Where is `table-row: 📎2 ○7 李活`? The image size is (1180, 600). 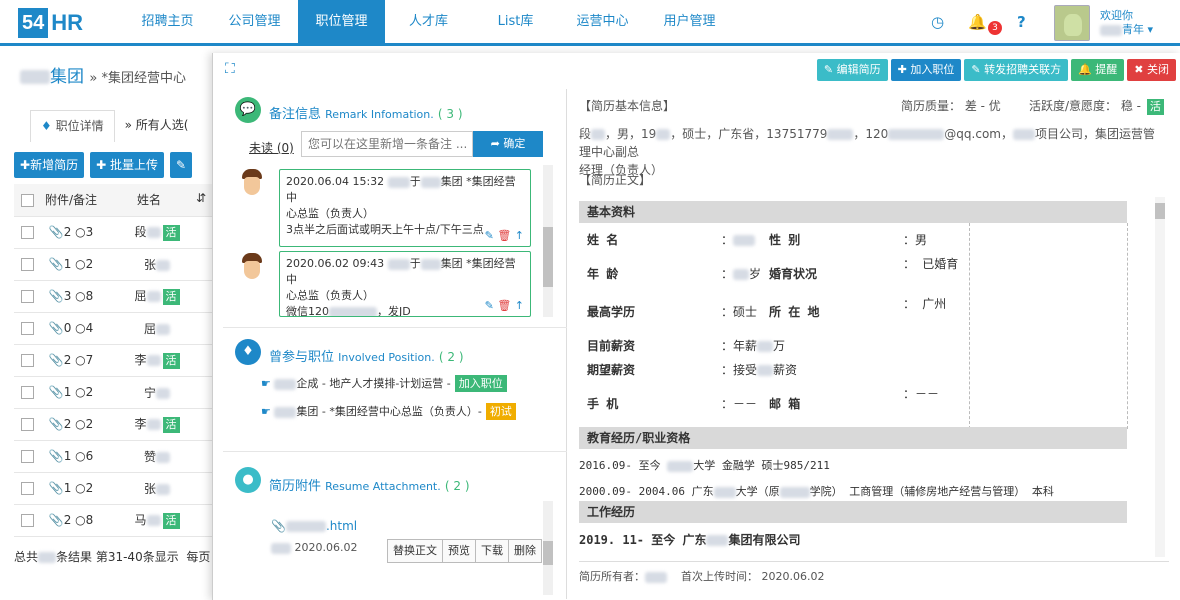 table-row: 📎2 ○7 李活 is located at coordinates (113, 360).